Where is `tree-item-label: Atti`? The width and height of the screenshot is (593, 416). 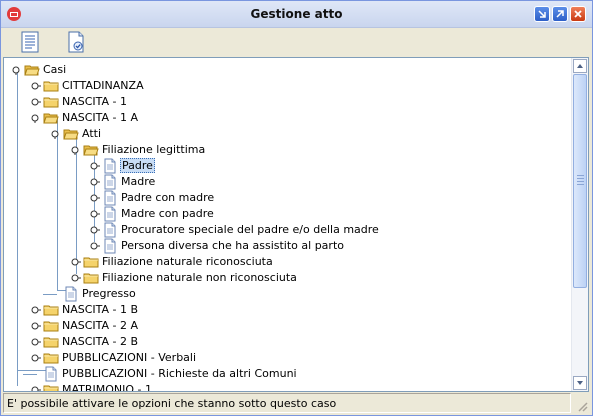 tree-item-label: Atti is located at coordinates (92, 133).